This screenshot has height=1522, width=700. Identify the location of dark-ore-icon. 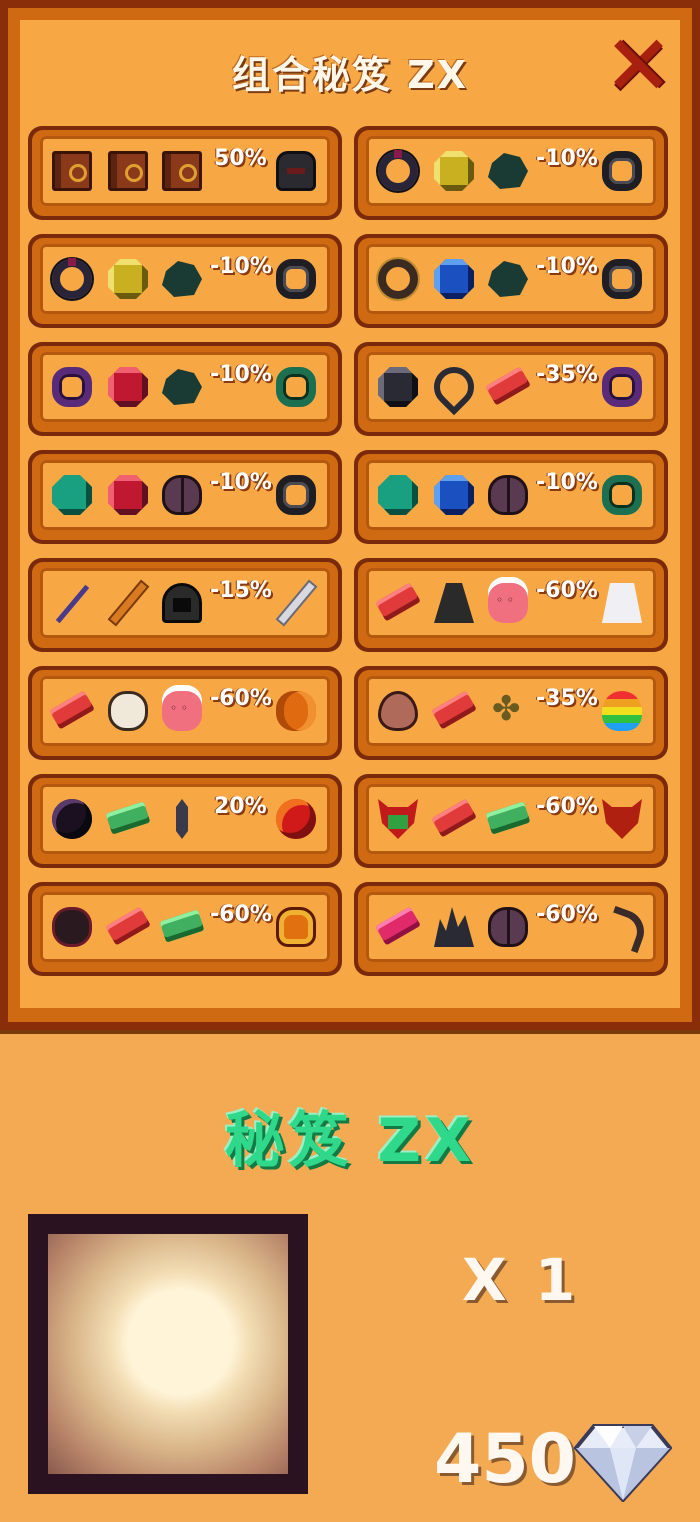
(508, 279).